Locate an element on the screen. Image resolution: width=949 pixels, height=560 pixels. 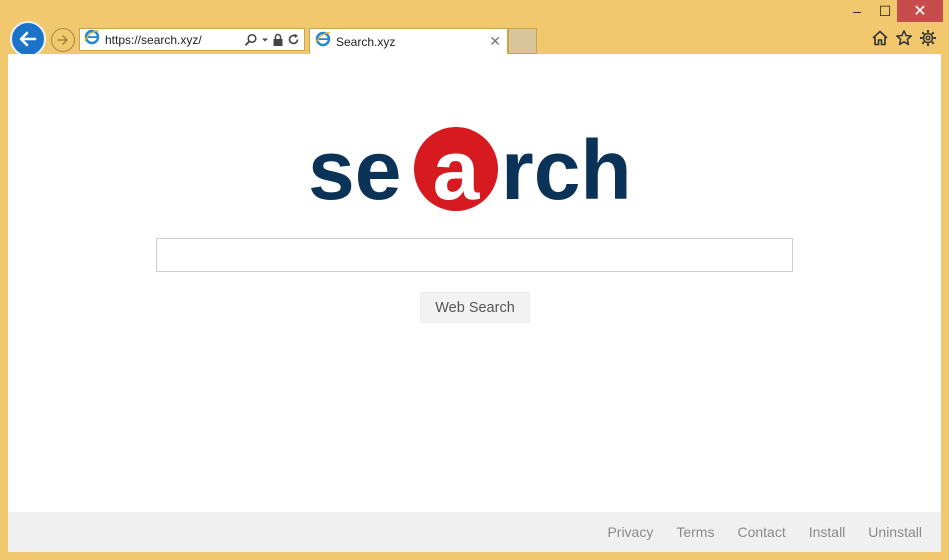
back-button is located at coordinates (28, 39).